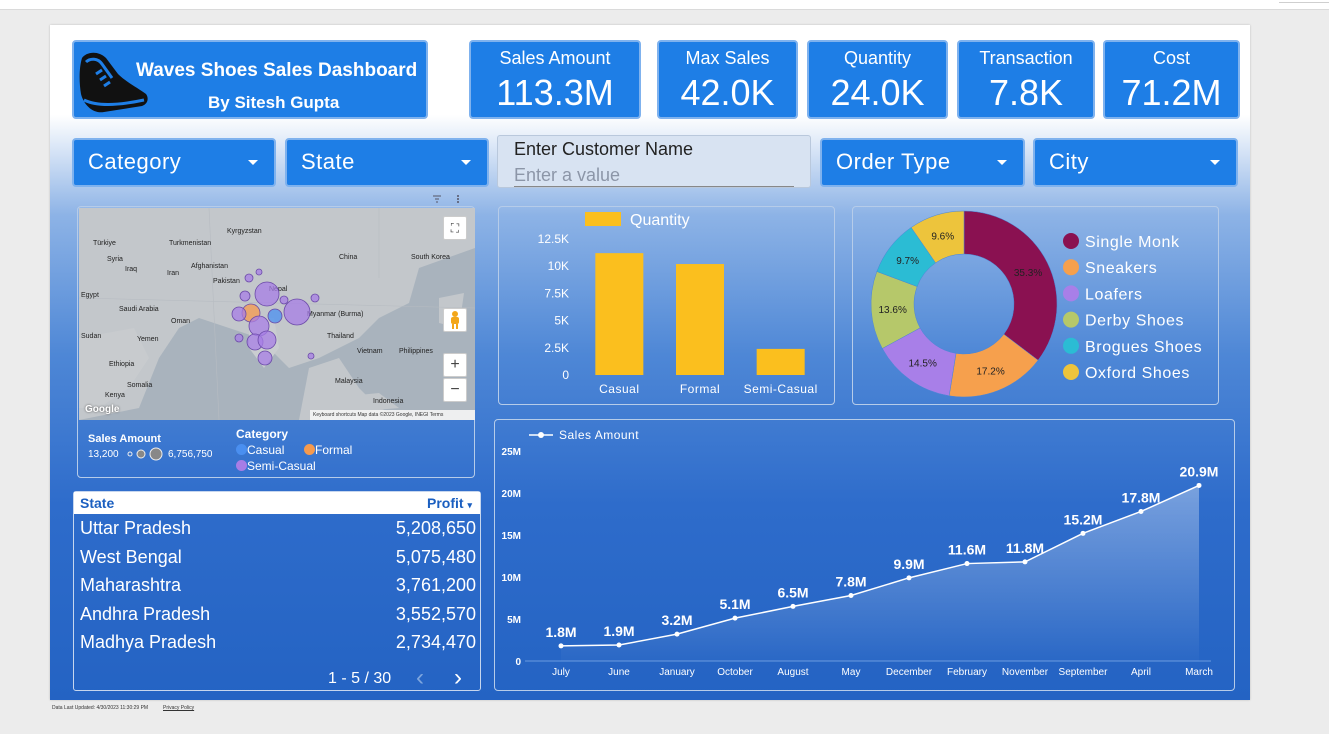  What do you see at coordinates (277, 614) in the screenshot?
I see `table-row: Andhra Pradesh 3,552,570` at bounding box center [277, 614].